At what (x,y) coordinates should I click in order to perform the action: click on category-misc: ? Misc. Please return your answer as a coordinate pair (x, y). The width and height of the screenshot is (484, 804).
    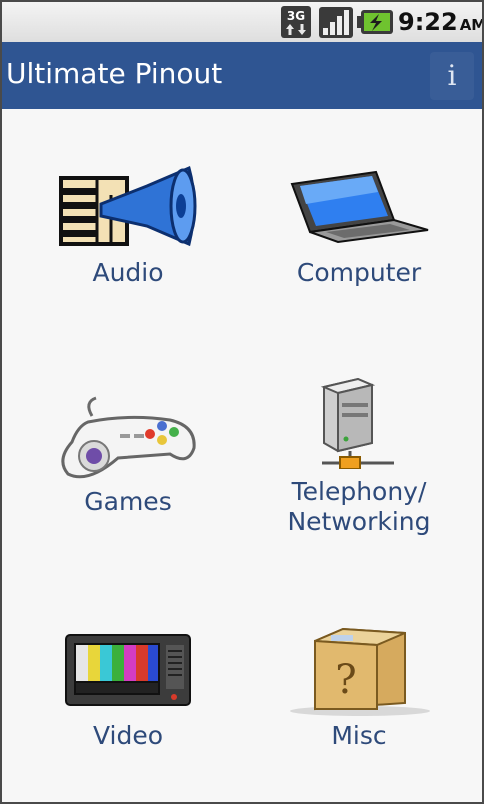
    Looking at the image, I should click on (359, 692).